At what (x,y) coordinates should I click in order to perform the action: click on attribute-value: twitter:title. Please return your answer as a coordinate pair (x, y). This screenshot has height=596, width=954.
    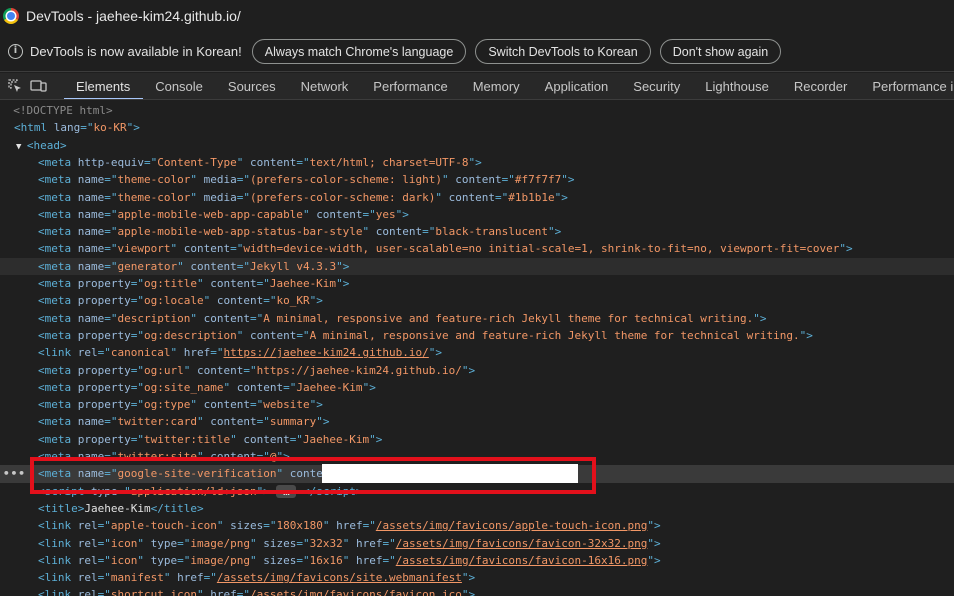
    Looking at the image, I should click on (187, 439).